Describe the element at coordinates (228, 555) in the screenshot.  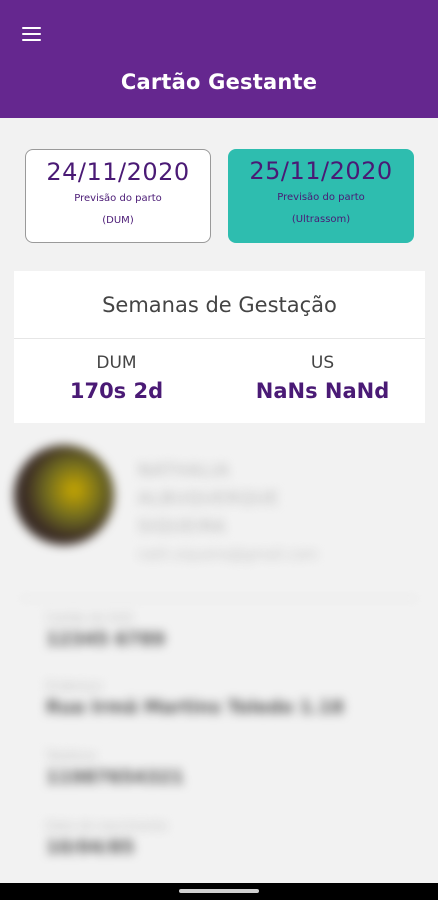
I see `profile-email: nath.siqueira@gmail.com` at that location.